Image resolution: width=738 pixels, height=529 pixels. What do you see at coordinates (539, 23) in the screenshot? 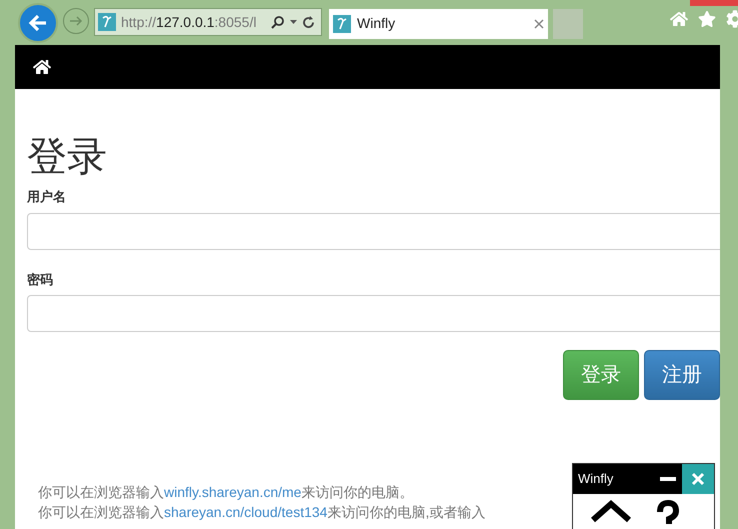
I see `close-tab-icon` at bounding box center [539, 23].